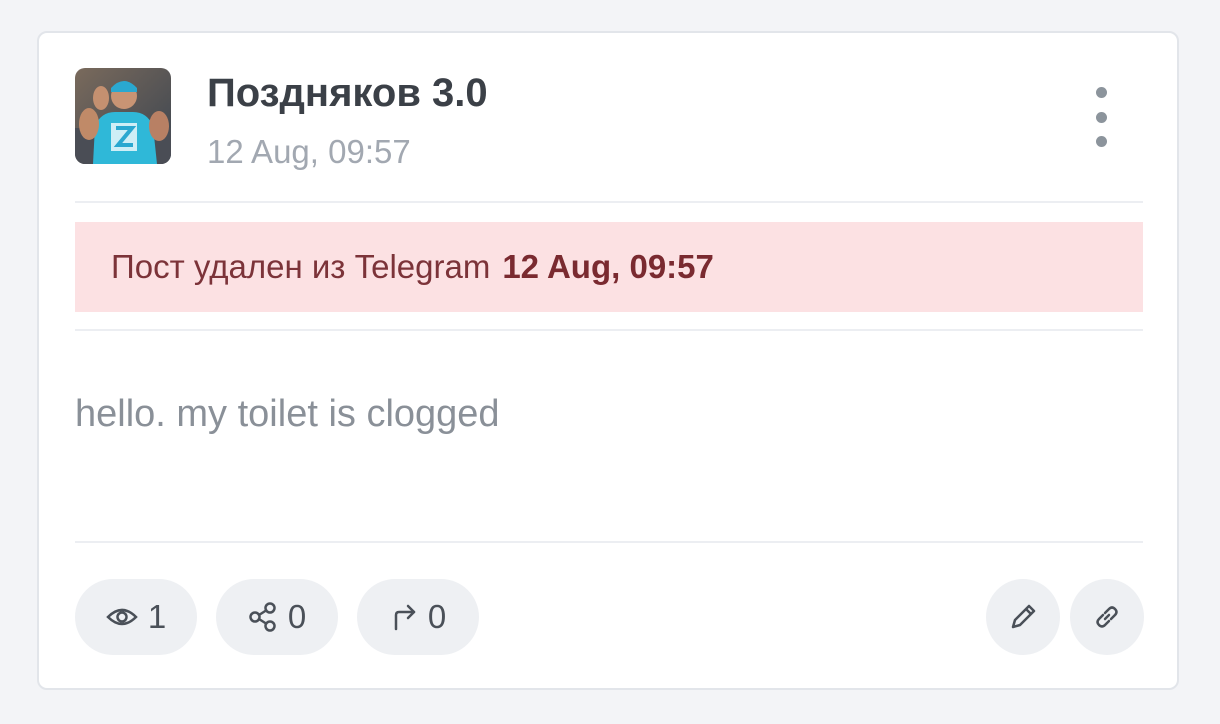 The image size is (1220, 724). Describe the element at coordinates (277, 617) in the screenshot. I see `shares-button: 0` at that location.